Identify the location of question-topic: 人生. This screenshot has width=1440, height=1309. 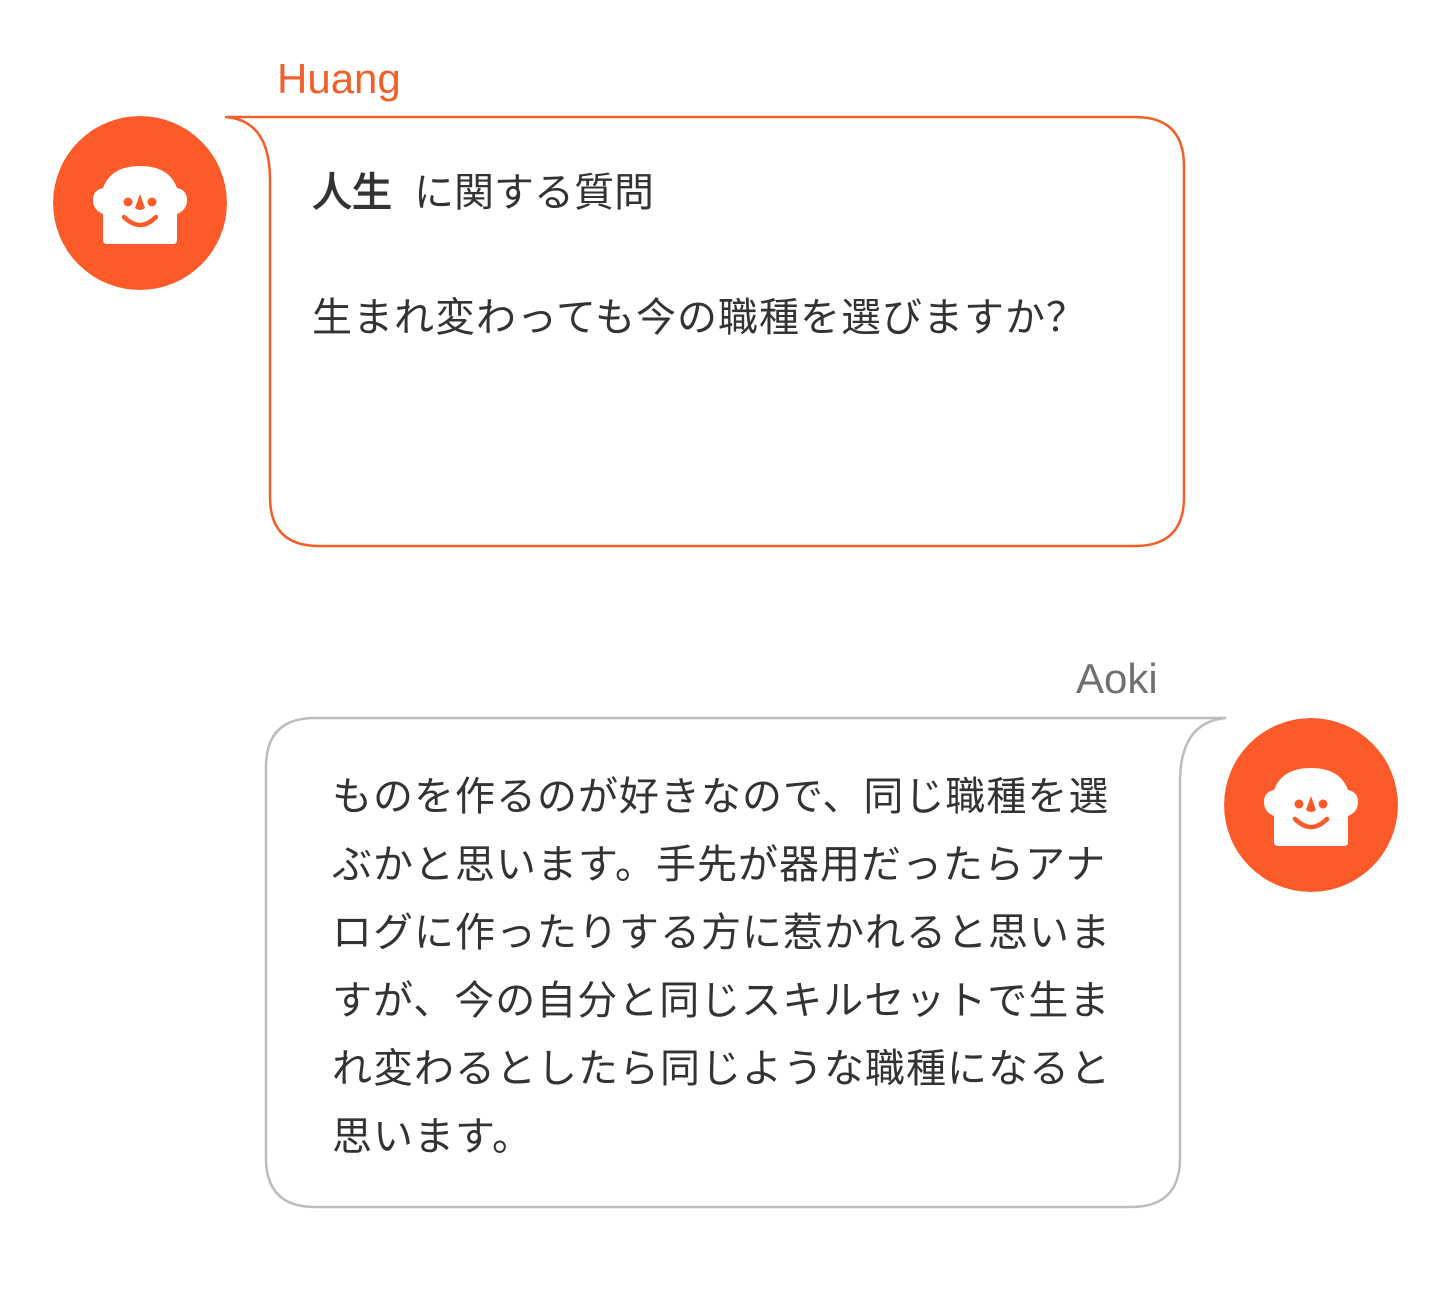
(352, 193).